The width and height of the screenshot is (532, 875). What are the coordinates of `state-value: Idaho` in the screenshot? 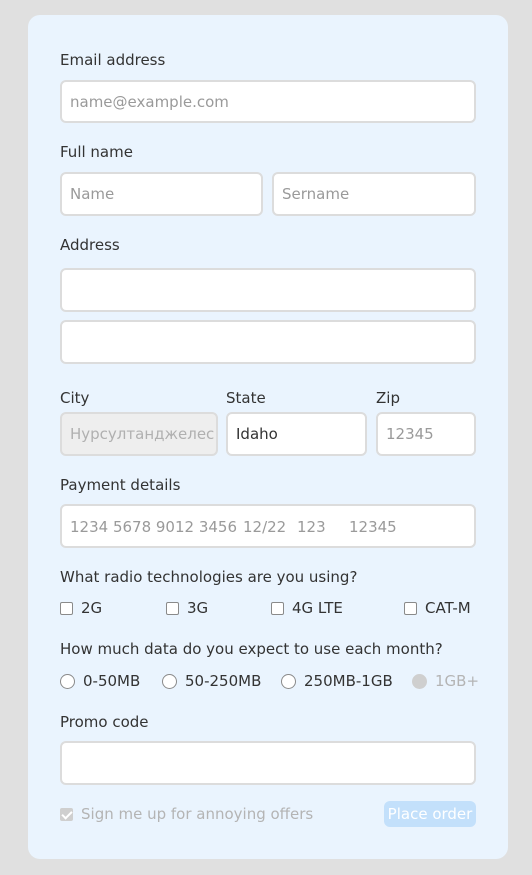 It's located at (257, 434).